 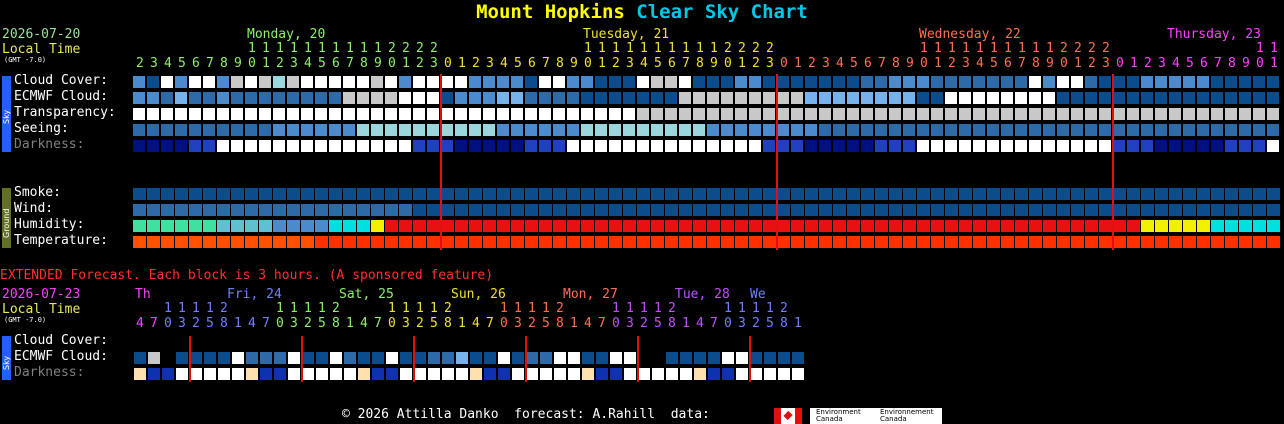 I want to click on hour-ones-label: 2, so click(x=952, y=63).